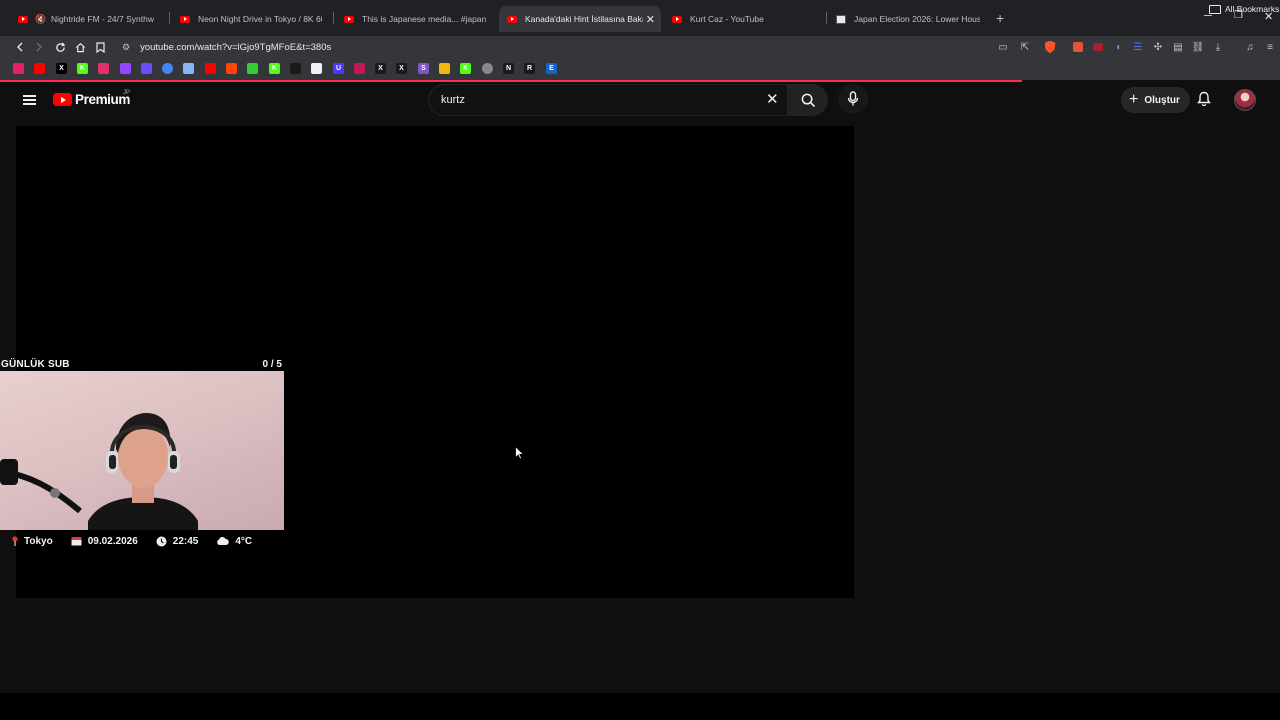  I want to click on tab-title: Kanada'daki Hint İstilasına Bakış, so click(584, 19).